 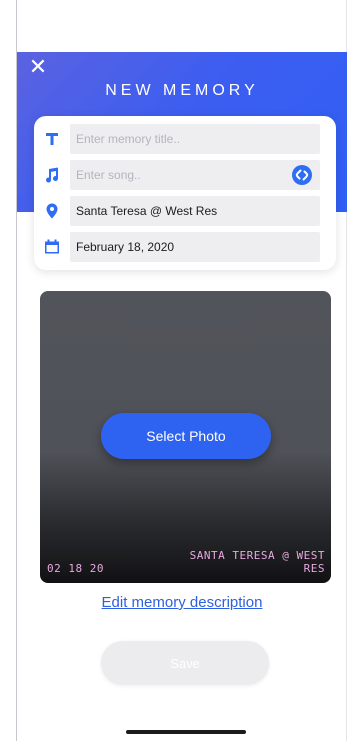 What do you see at coordinates (52, 211) in the screenshot?
I see `location-pin-icon` at bounding box center [52, 211].